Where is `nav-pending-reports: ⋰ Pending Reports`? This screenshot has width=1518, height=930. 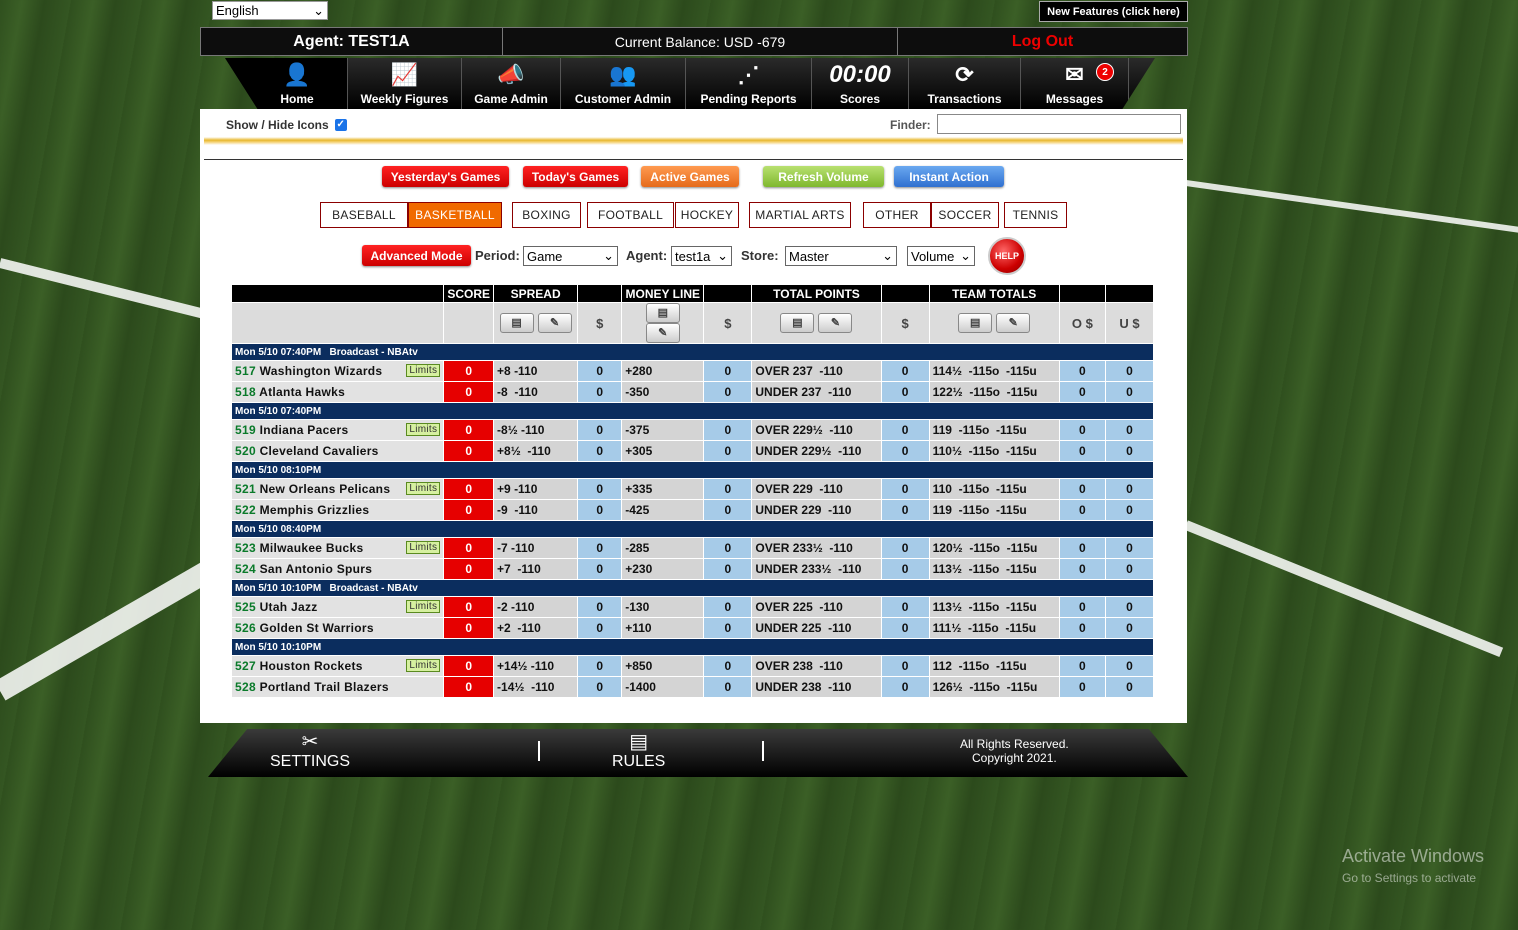
nav-pending-reports: ⋰ Pending Reports is located at coordinates (749, 83).